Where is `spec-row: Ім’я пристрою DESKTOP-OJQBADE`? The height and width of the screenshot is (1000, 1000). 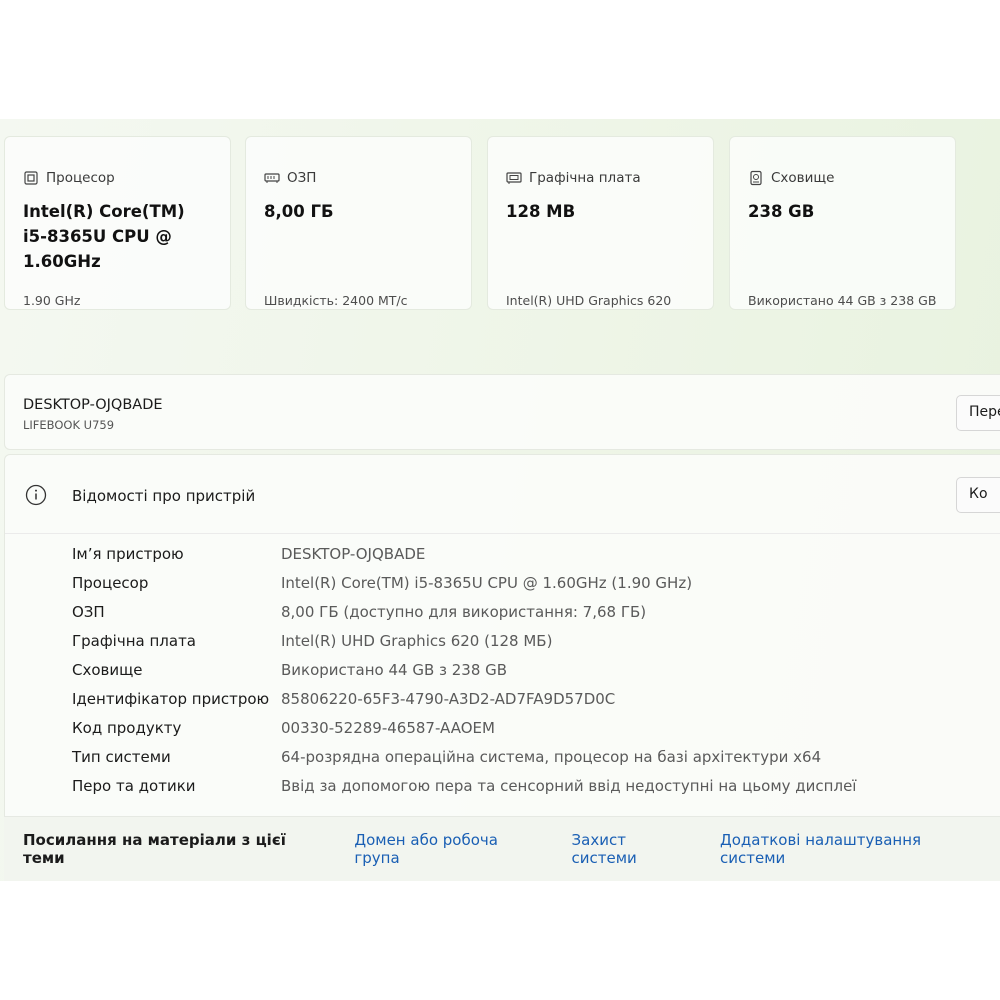
spec-row: Ім’я пристрою DESKTOP-OJQBADE is located at coordinates (248, 556).